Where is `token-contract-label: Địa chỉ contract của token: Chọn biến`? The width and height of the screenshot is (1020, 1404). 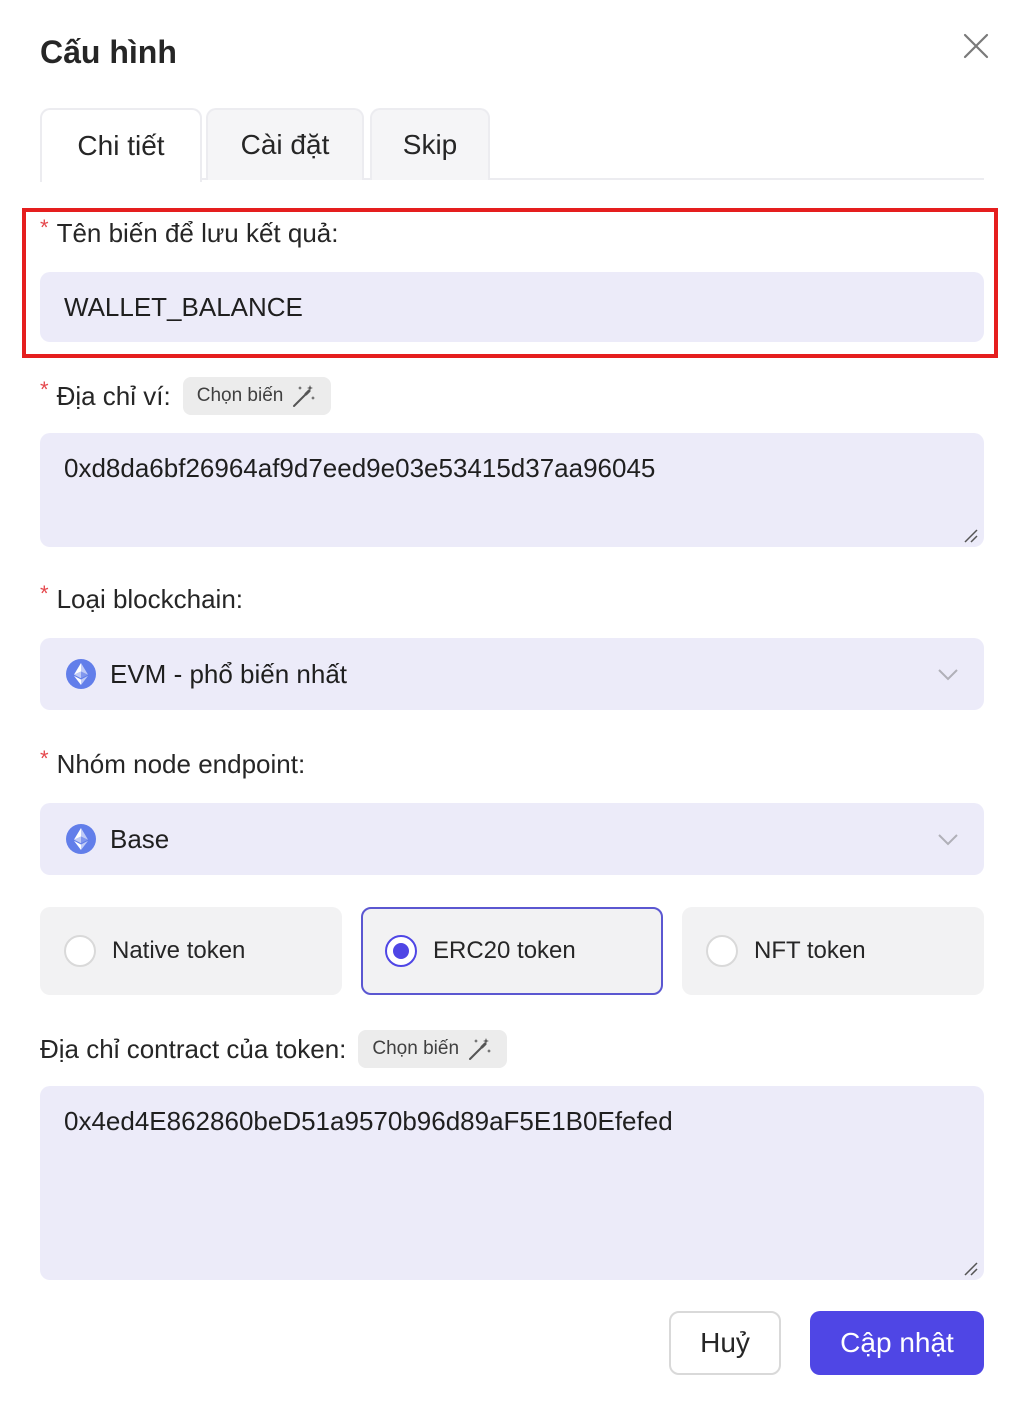
token-contract-label: Địa chỉ contract của token: Chọn biến is located at coordinates (274, 1049).